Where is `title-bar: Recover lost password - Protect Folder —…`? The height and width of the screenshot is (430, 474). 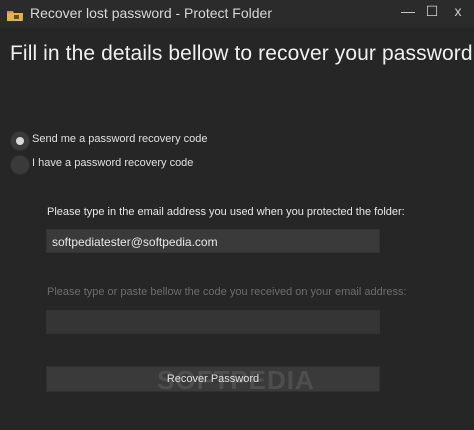
title-bar: Recover lost password - Protect Folder —… is located at coordinates (237, 14).